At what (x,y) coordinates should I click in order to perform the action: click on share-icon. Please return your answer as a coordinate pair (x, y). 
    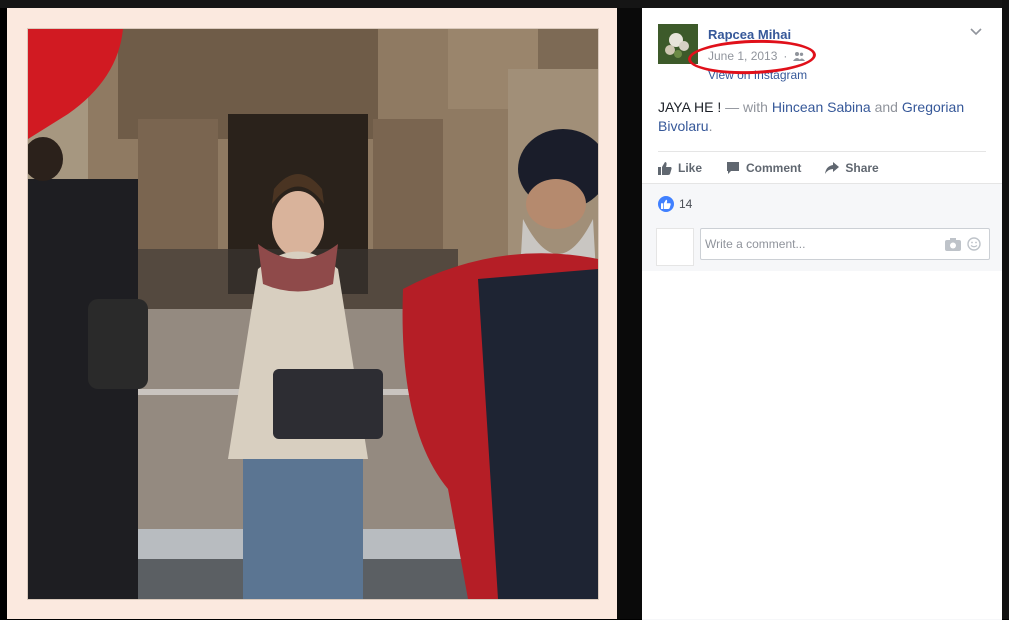
    Looking at the image, I should click on (832, 168).